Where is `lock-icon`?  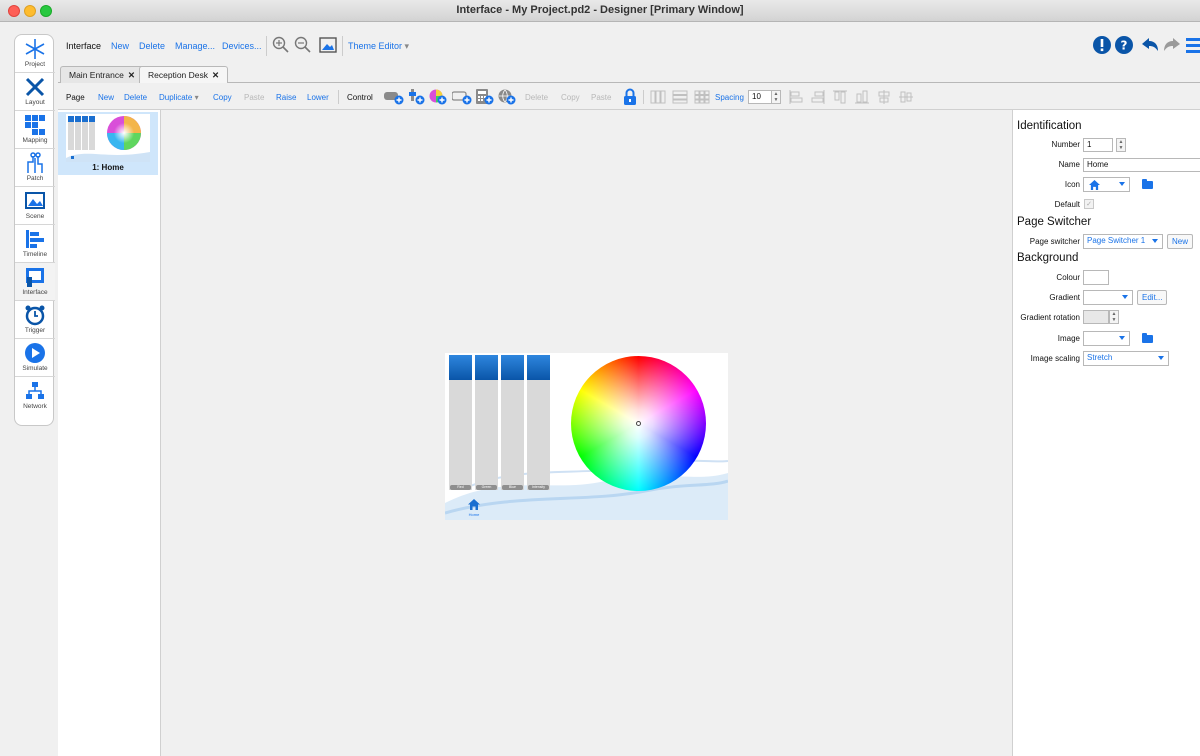
lock-icon is located at coordinates (630, 97).